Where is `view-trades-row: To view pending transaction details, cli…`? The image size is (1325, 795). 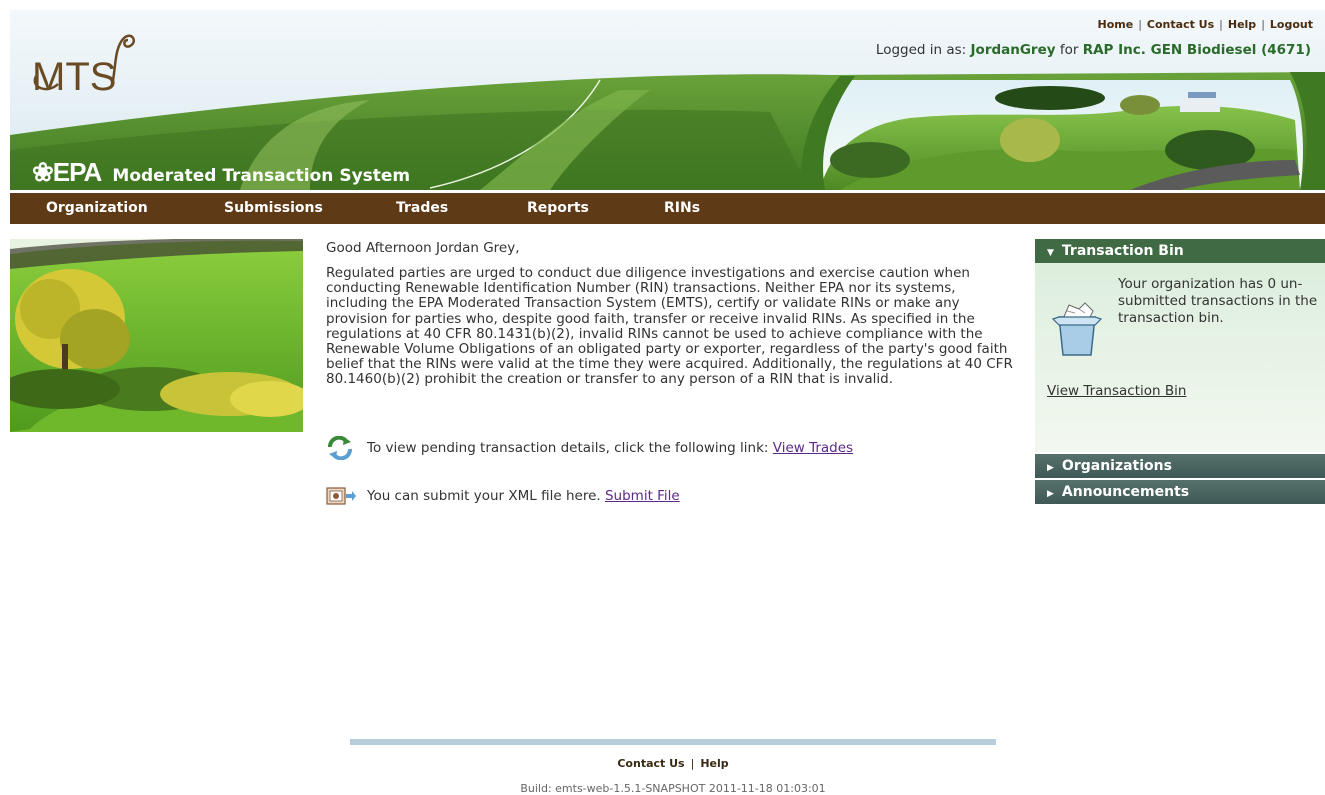
view-trades-row: To view pending transaction details, cli… is located at coordinates (589, 448).